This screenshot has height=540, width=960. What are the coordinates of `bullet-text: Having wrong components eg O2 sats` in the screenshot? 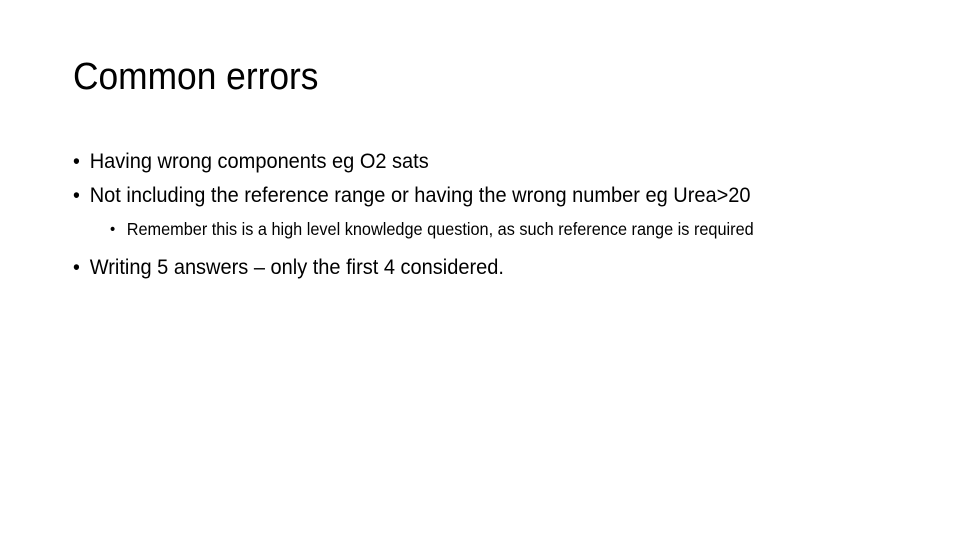 It's located at (259, 161).